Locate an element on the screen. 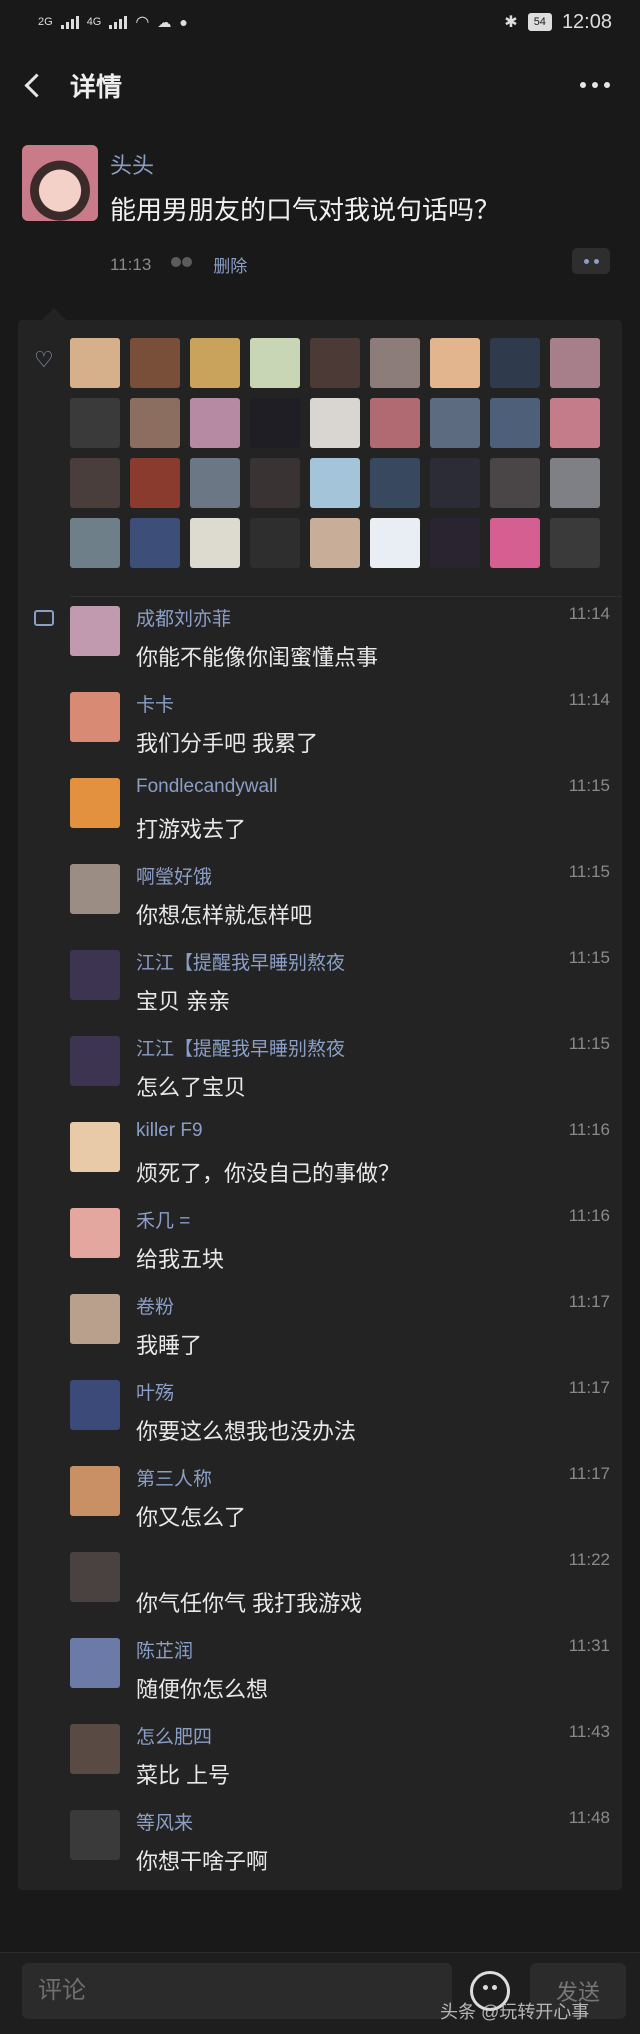 The width and height of the screenshot is (640, 2034). comment-row: killer F9 11:16 烦死了，你没自己的事做？ is located at coordinates (340, 1151).